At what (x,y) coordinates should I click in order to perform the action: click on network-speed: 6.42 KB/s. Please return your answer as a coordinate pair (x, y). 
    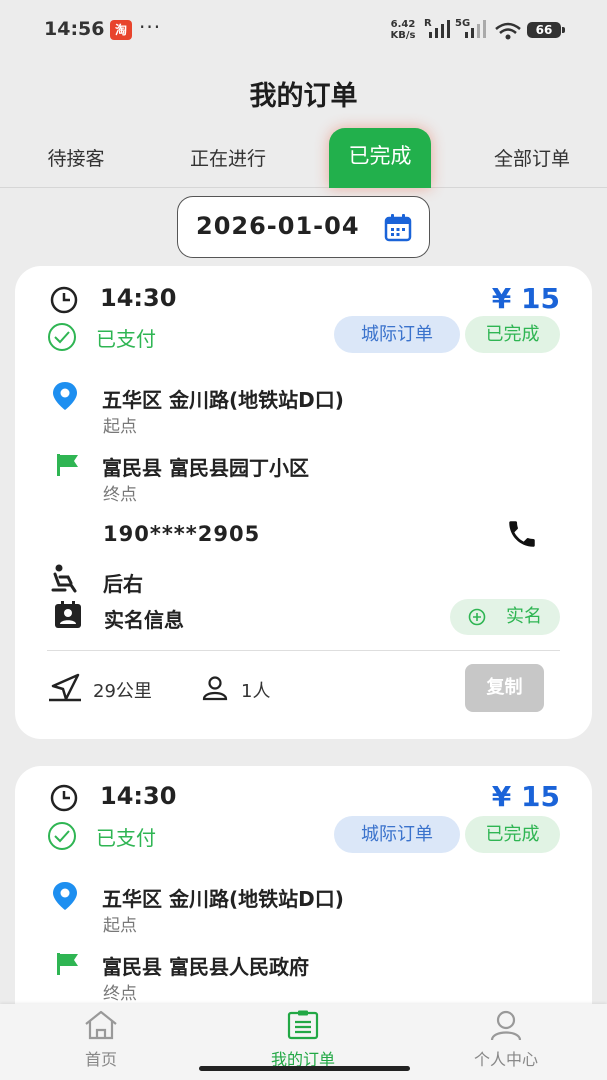
    Looking at the image, I should click on (403, 30).